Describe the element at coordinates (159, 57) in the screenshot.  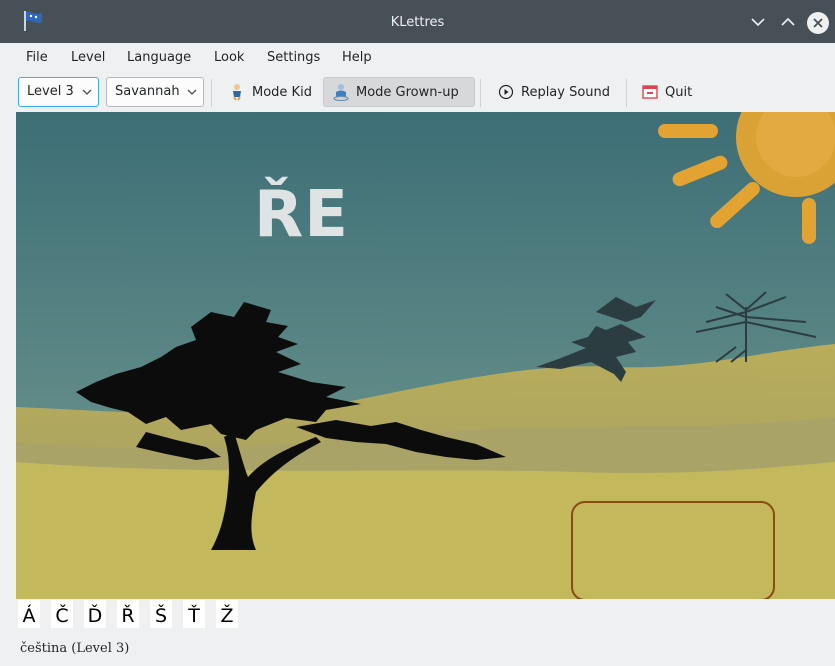
I see `menu-language: Language` at that location.